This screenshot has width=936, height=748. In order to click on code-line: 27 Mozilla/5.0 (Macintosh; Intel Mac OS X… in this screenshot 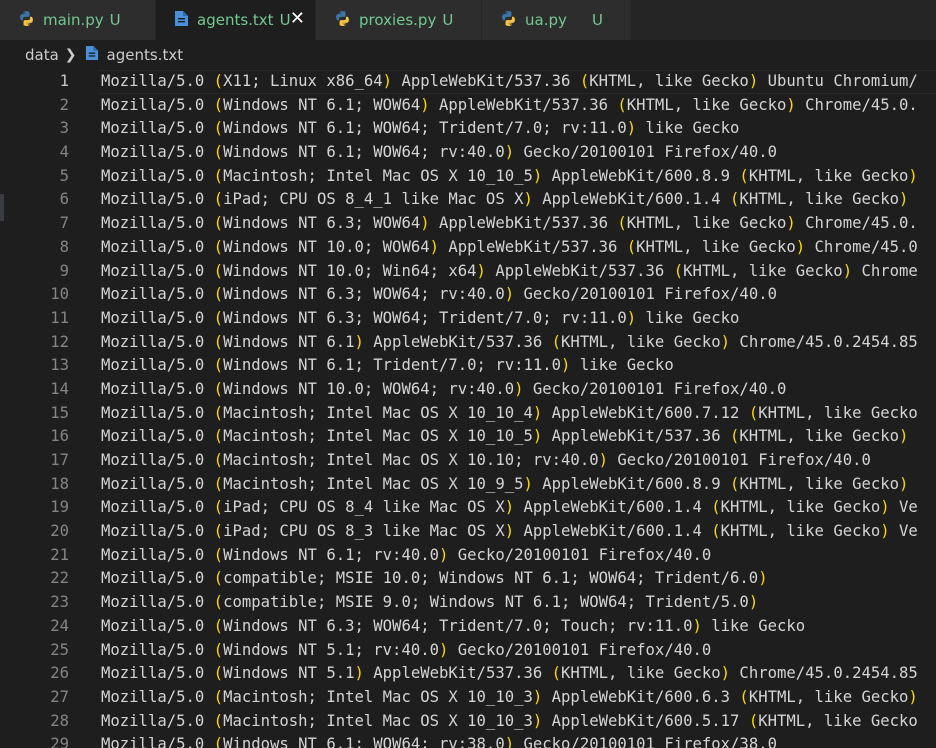, I will do `click(468, 698)`.